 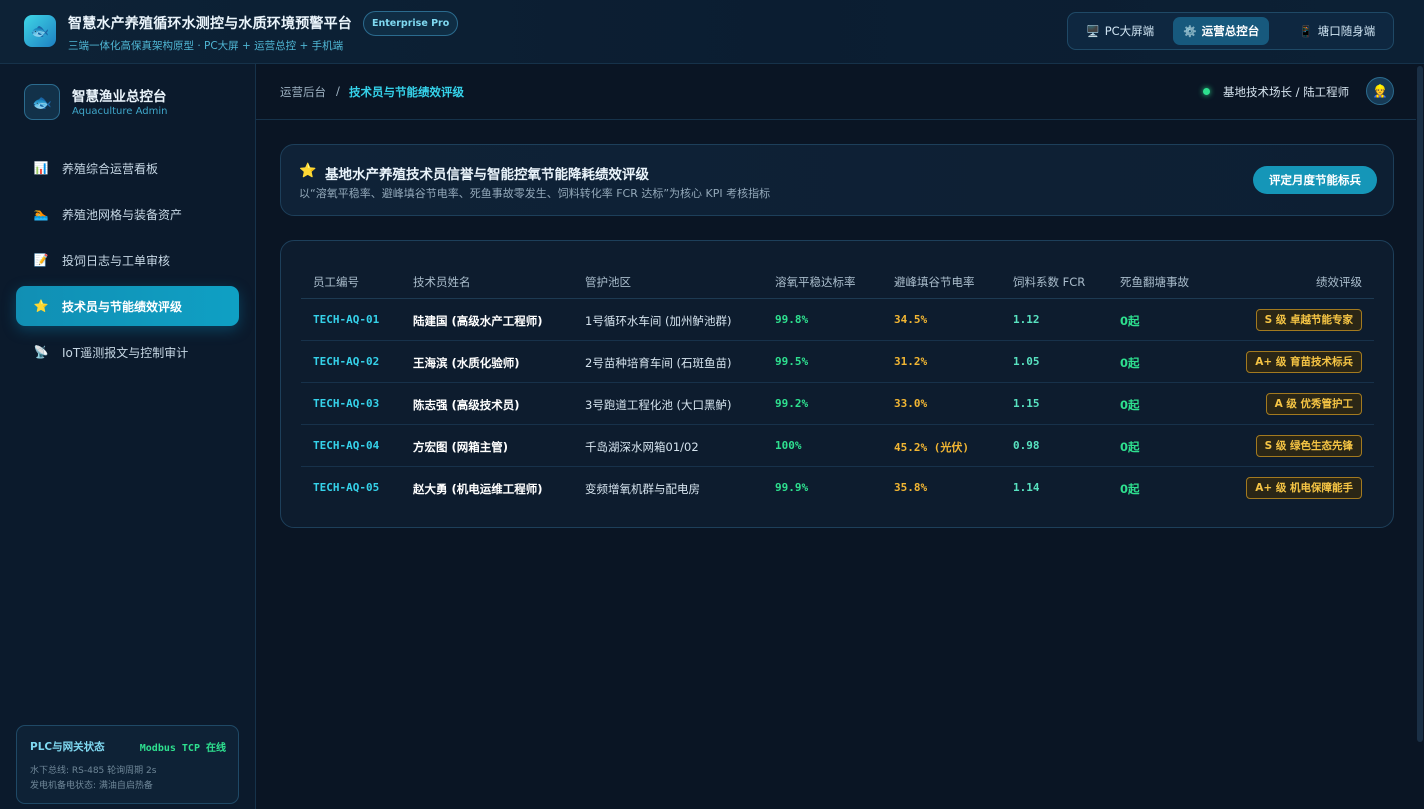 What do you see at coordinates (41, 260) in the screenshot?
I see `memo-icon: 📝` at bounding box center [41, 260].